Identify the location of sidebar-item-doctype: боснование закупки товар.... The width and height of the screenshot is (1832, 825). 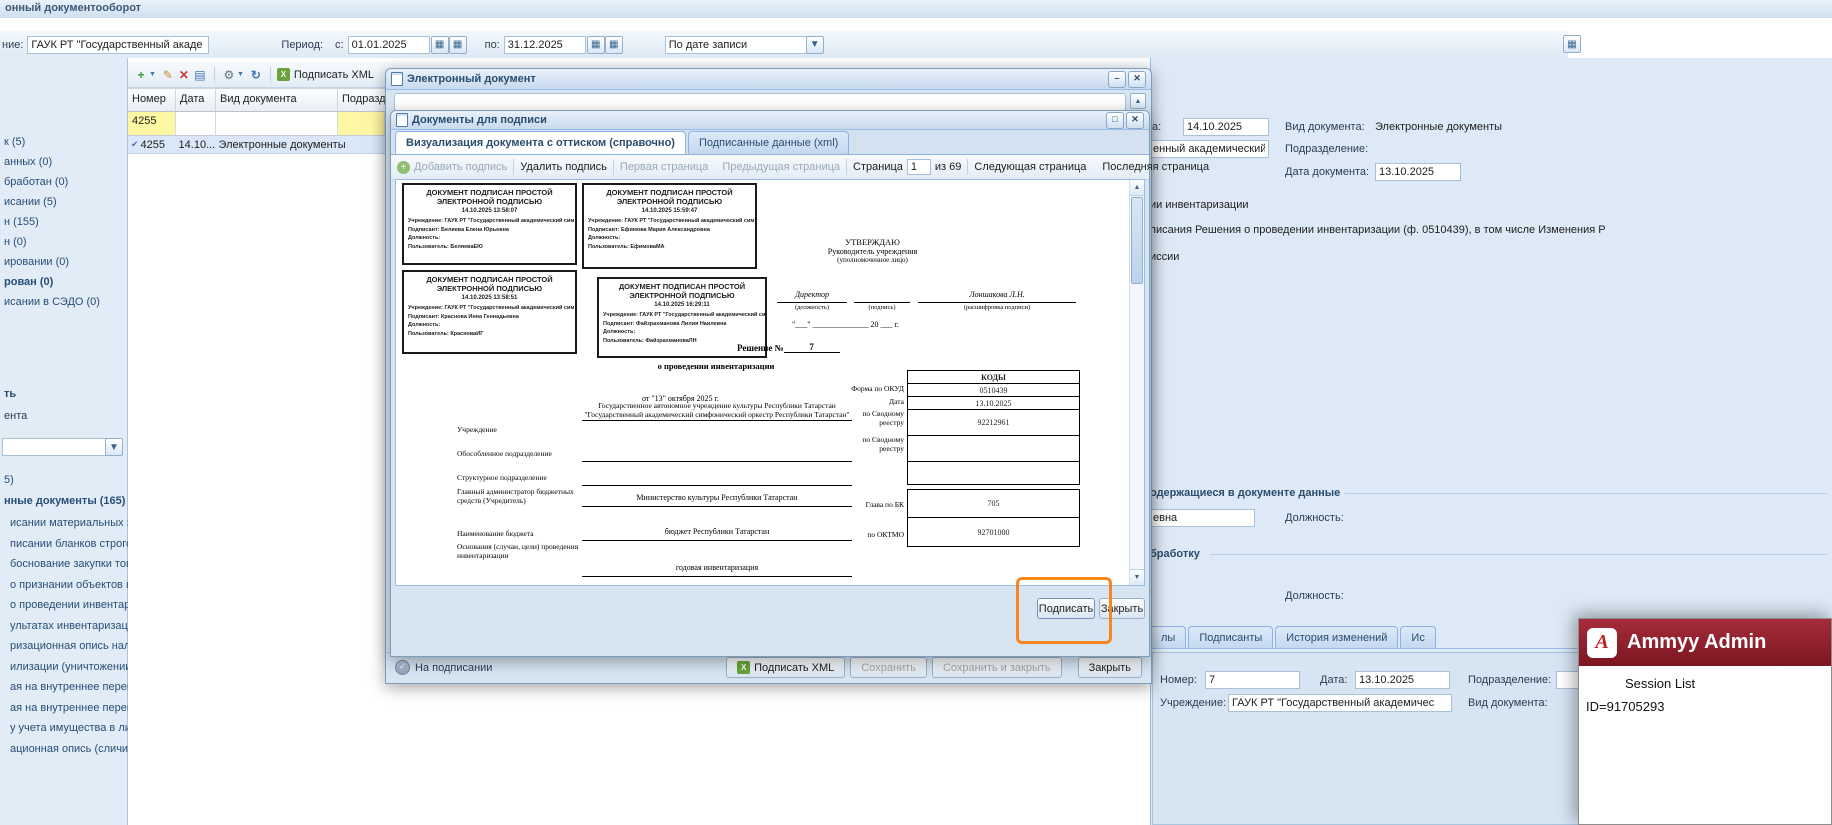
(67, 564).